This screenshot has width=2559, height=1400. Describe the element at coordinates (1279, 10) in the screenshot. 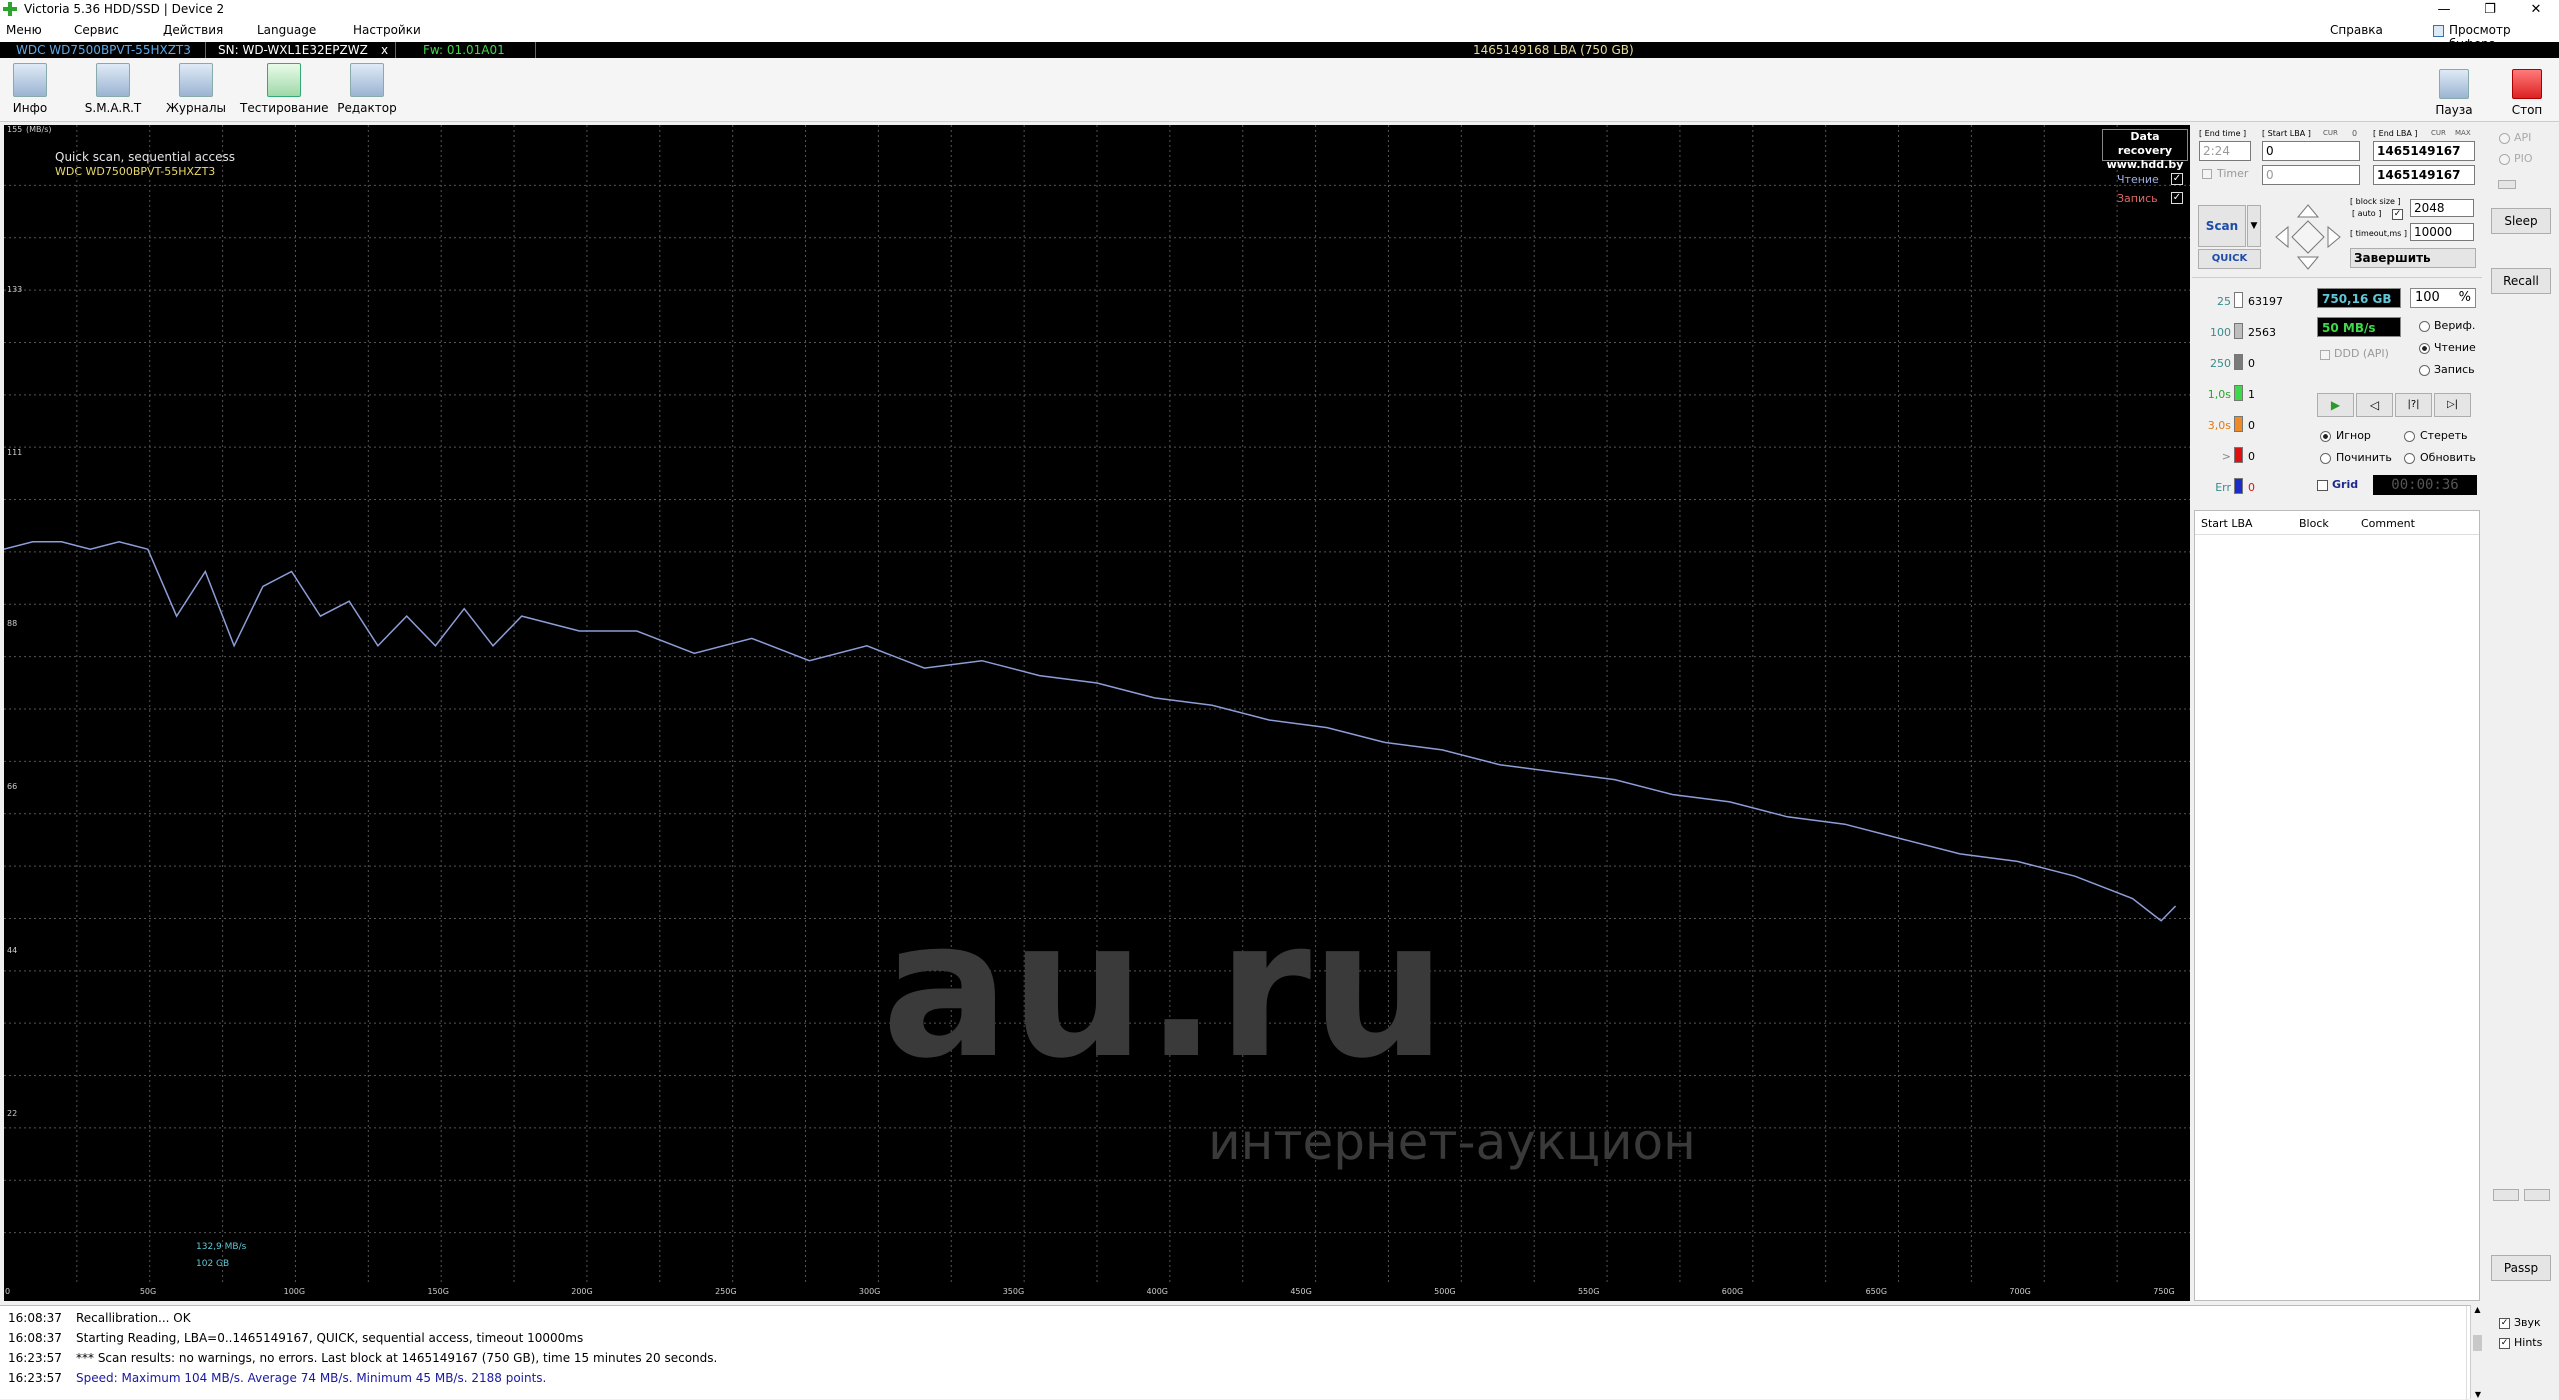

I see `title-bar: Victoria 5.36 HDD/SSD | Device 2 — ❐ ✕` at that location.